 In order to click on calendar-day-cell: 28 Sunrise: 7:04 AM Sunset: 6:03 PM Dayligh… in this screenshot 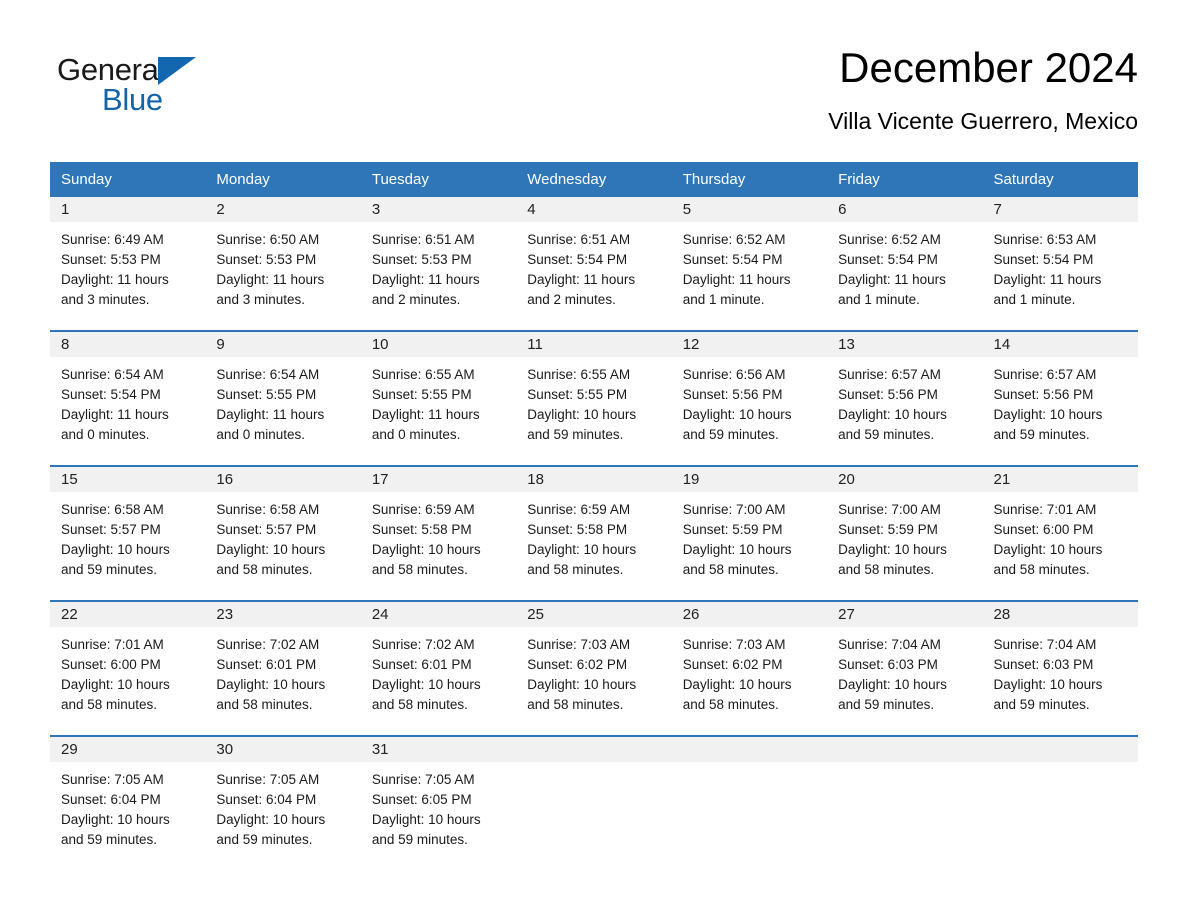, I will do `click(1060, 668)`.